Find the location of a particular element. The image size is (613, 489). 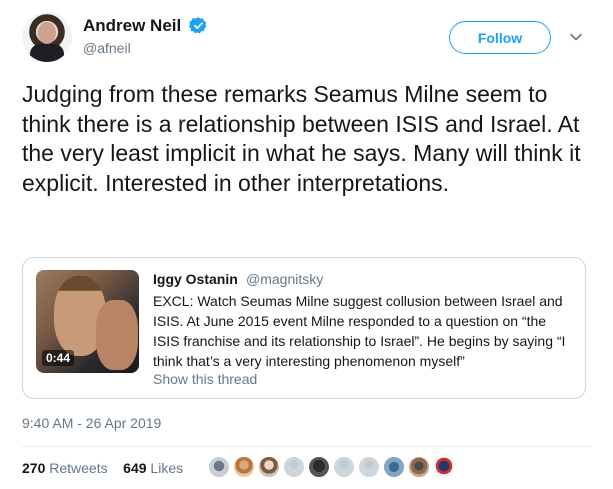

avatar-face is located at coordinates (47, 33).